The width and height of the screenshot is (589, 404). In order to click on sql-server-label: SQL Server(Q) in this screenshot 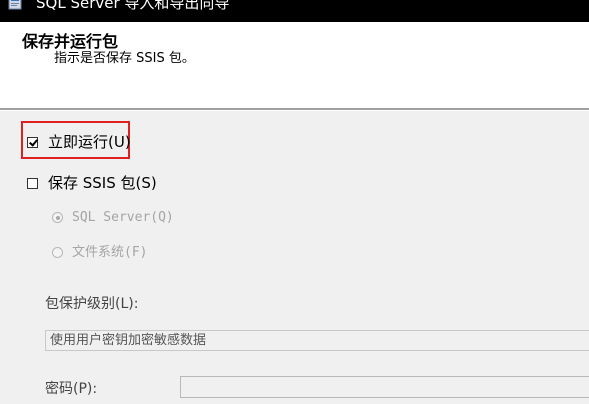, I will do `click(123, 218)`.